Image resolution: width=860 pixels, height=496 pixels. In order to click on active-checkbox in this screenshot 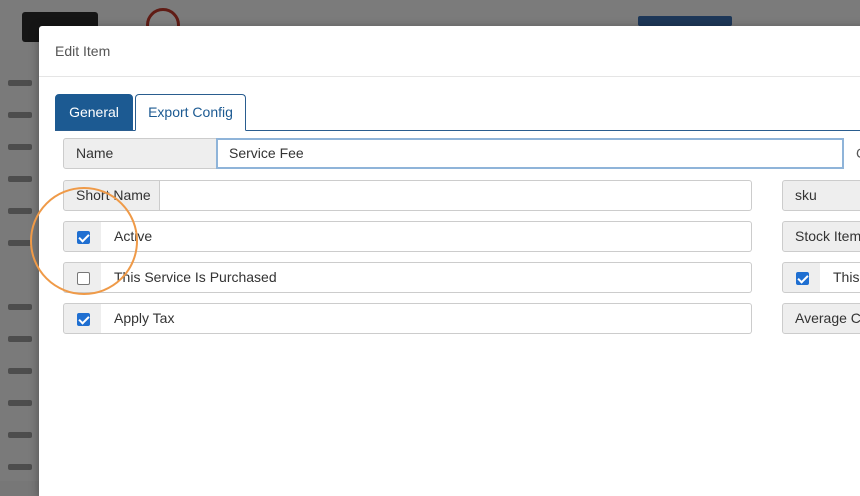, I will do `click(83, 237)`.